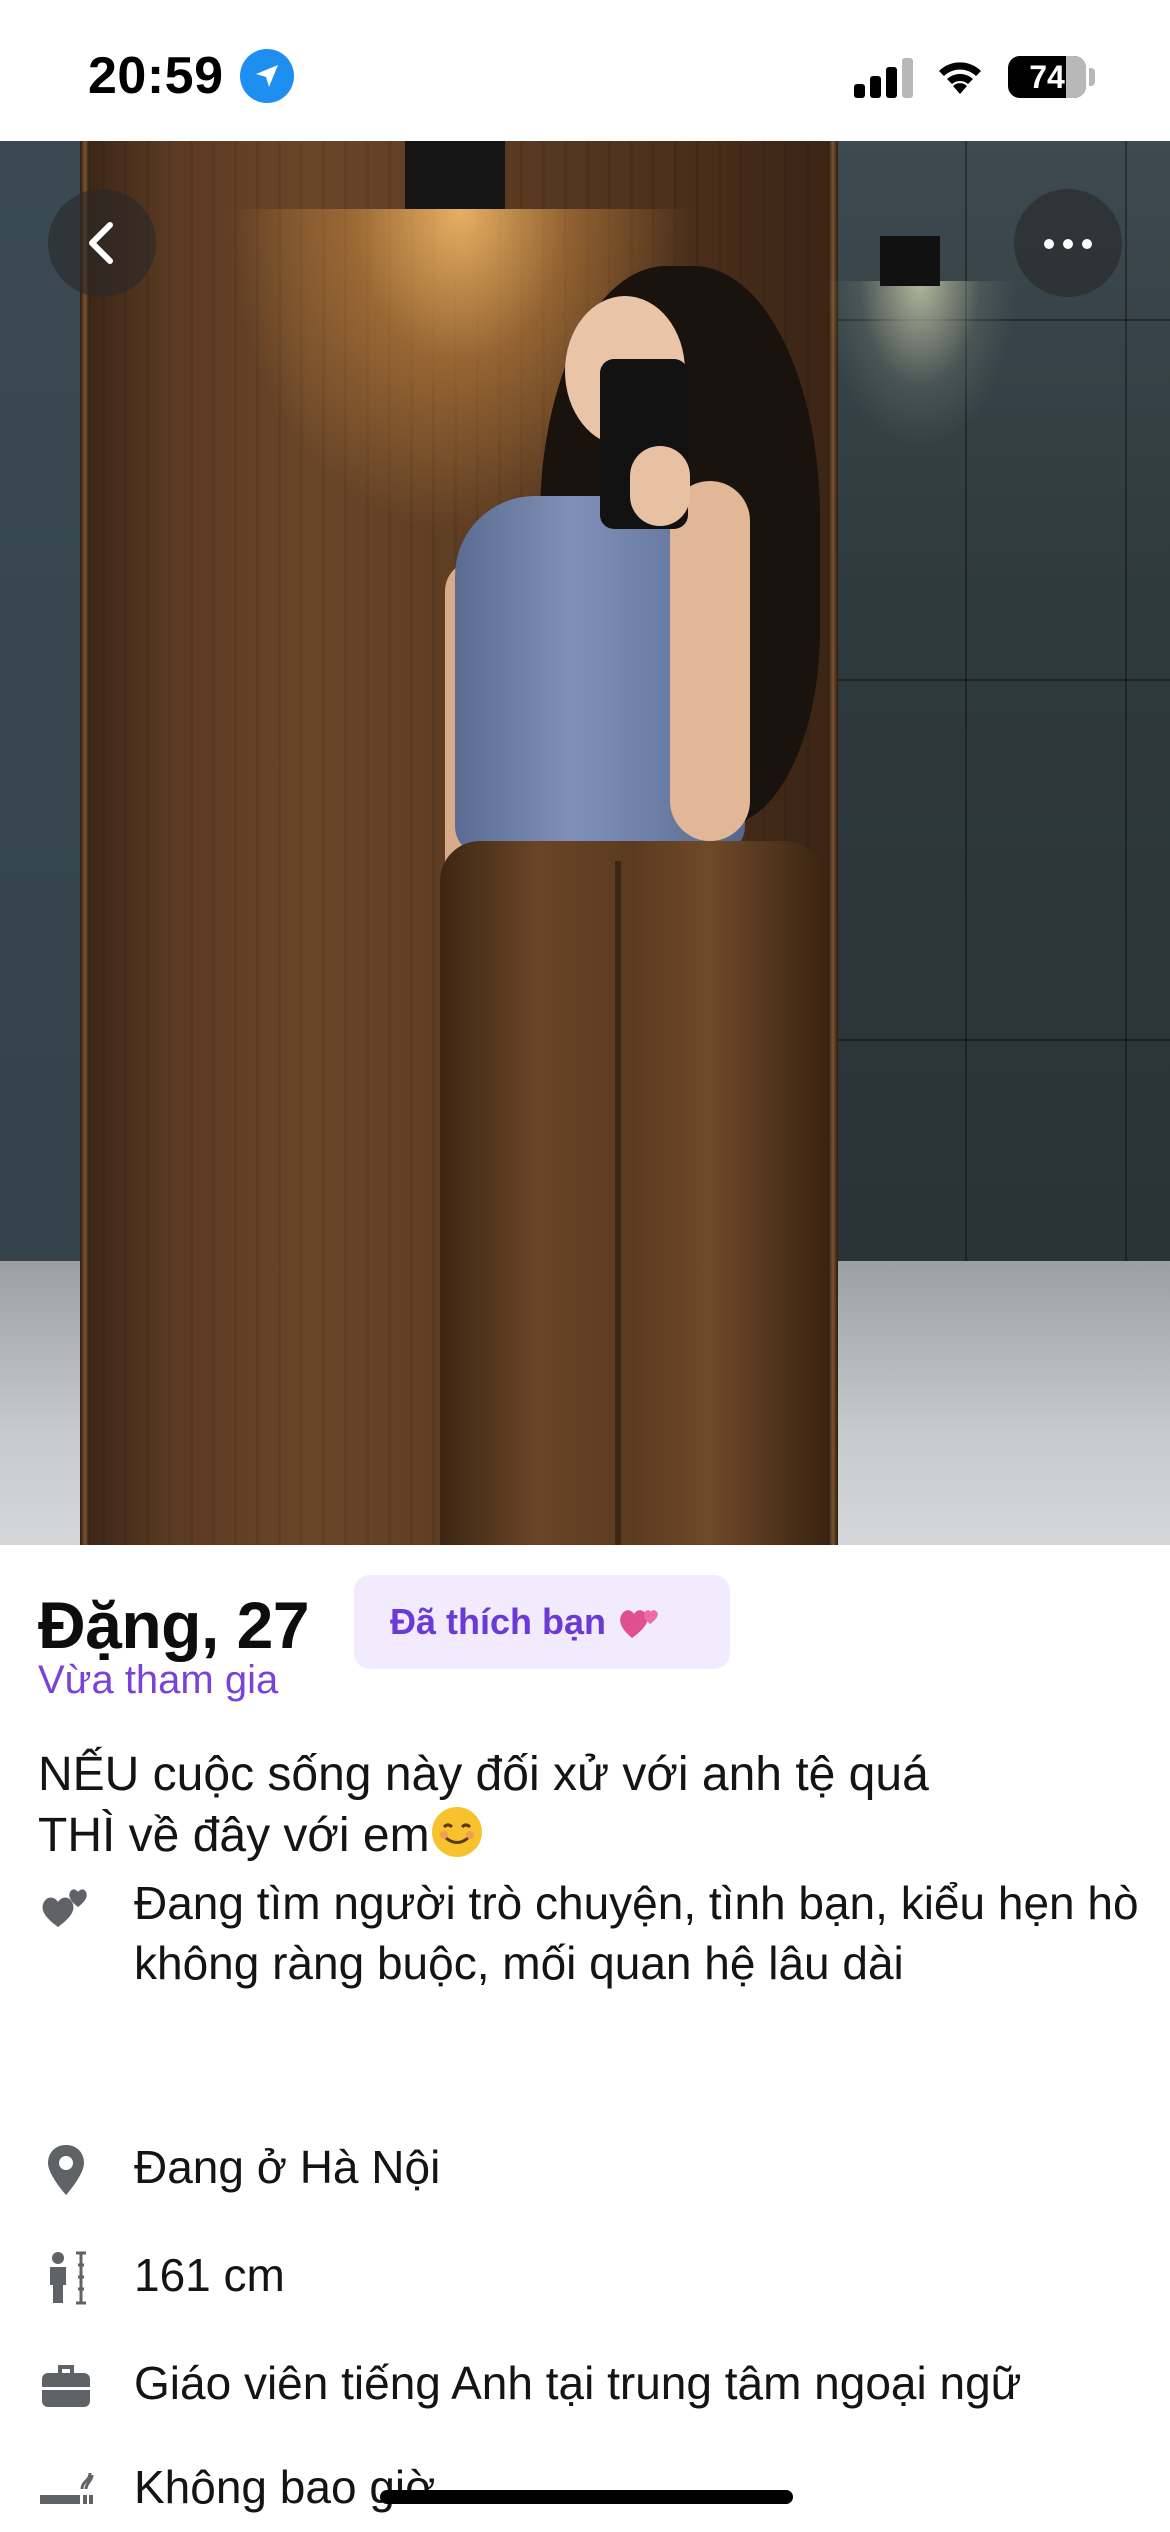 Image resolution: width=1170 pixels, height=2532 pixels. Describe the element at coordinates (158, 1680) in the screenshot. I see `joined-recently-label: Vừa tham gia` at that location.